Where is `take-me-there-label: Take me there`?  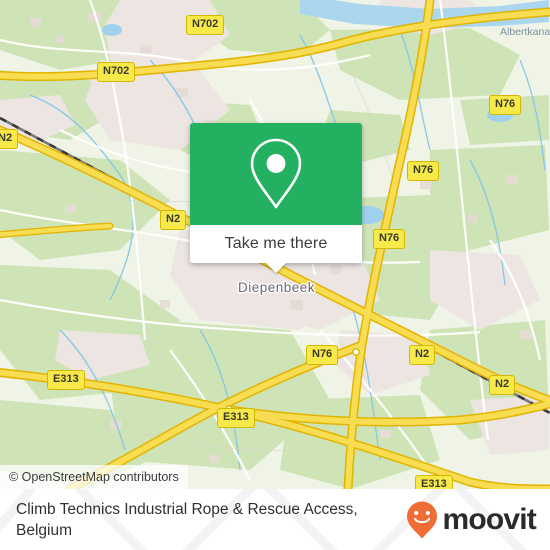
take-me-there-label: Take me there is located at coordinates (276, 243).